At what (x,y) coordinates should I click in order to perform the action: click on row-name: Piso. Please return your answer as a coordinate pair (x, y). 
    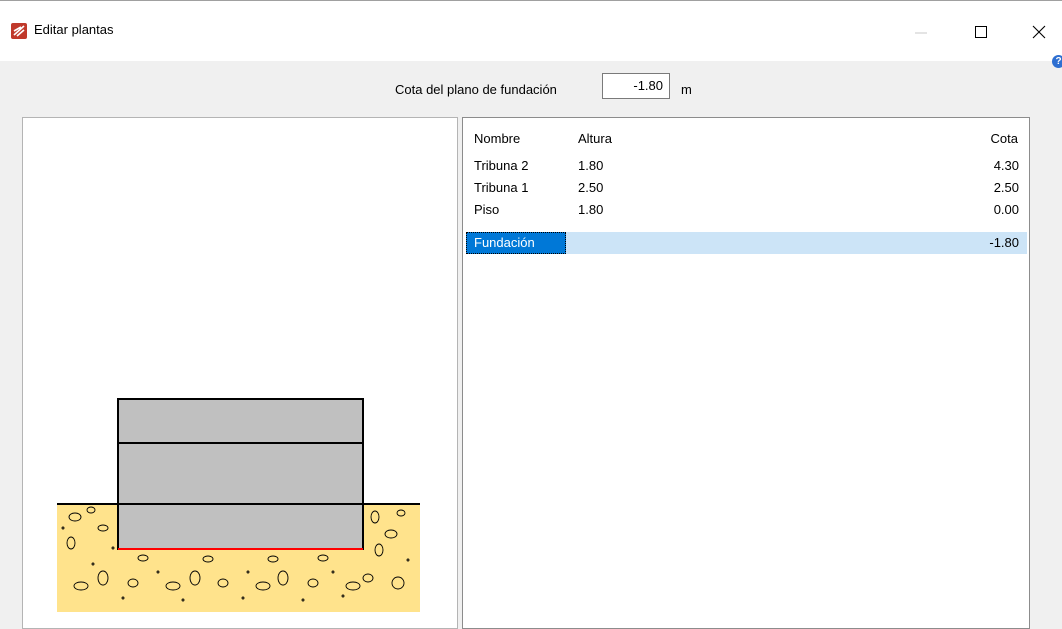
    Looking at the image, I should click on (487, 209).